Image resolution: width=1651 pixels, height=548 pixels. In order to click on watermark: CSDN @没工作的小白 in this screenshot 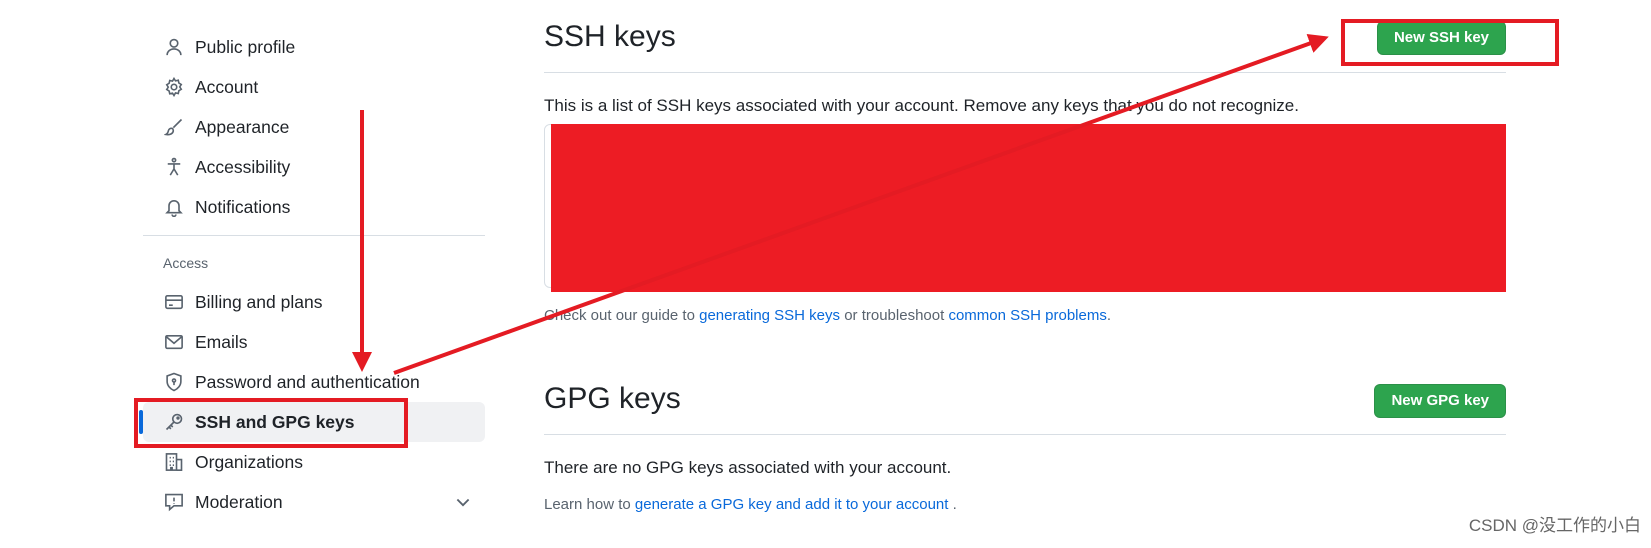, I will do `click(1554, 525)`.